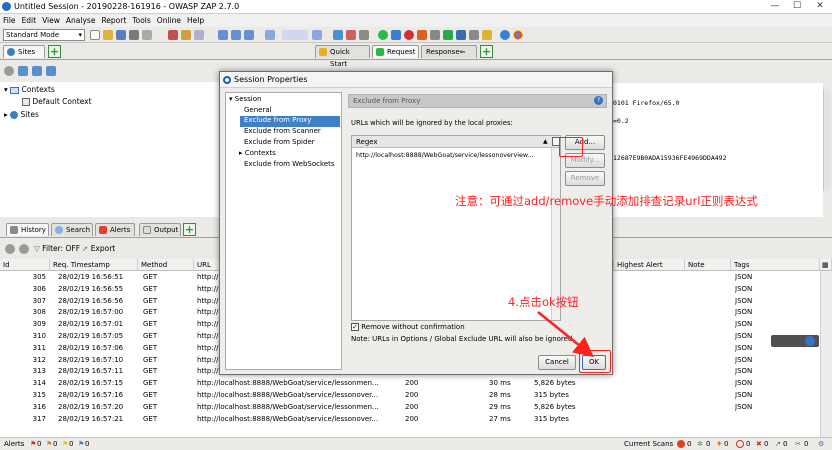  I want to click on arrow-to-ok, so click(565, 334).